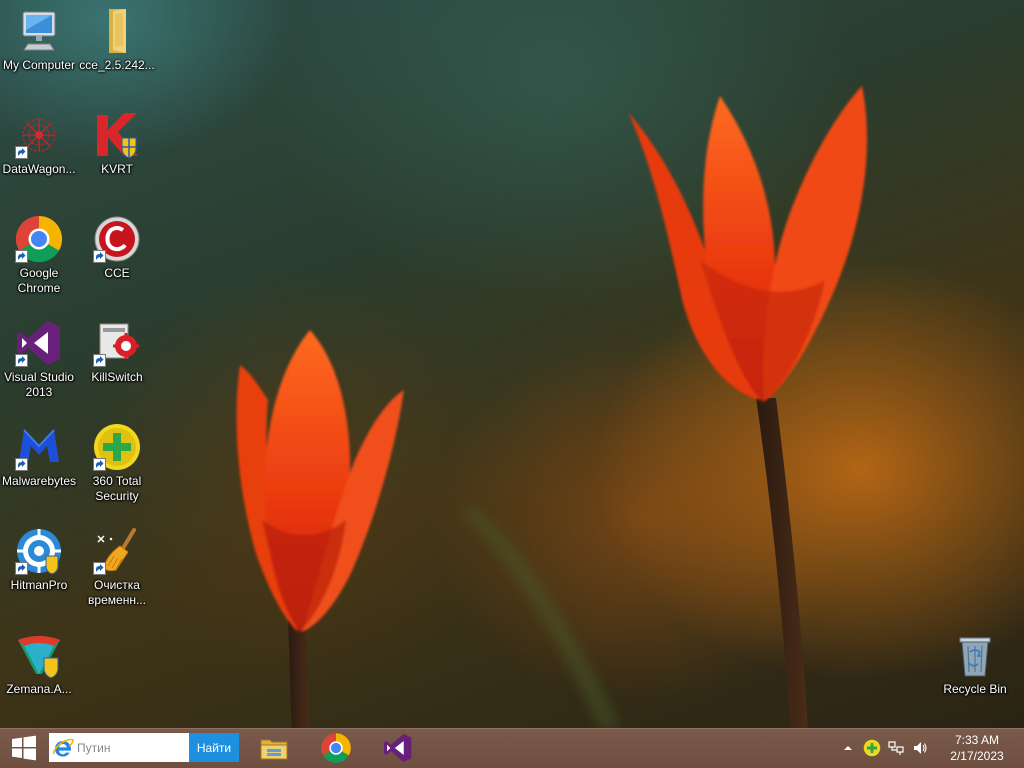 The height and width of the screenshot is (768, 1024). Describe the element at coordinates (117, 551) in the screenshot. I see `broom-icon` at that location.